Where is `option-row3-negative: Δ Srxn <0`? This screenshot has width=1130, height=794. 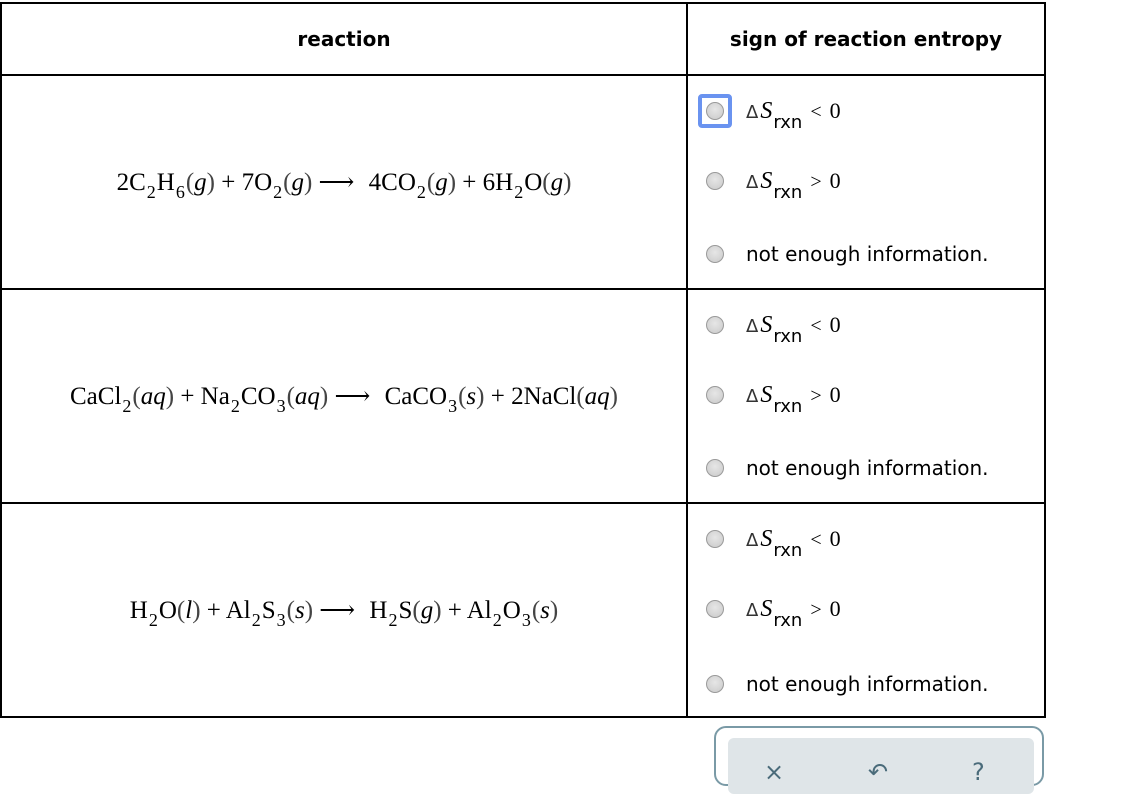 option-row3-negative: Δ Srxn <0 is located at coordinates (773, 542).